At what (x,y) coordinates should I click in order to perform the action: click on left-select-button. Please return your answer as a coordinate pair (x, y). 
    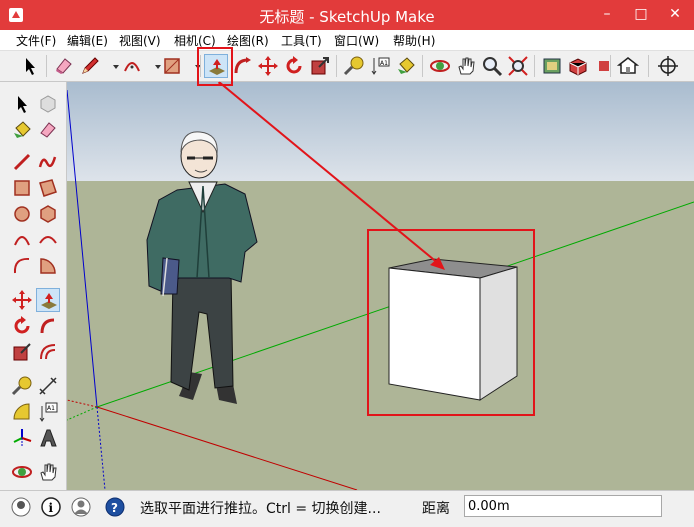
    Looking at the image, I should click on (22, 104).